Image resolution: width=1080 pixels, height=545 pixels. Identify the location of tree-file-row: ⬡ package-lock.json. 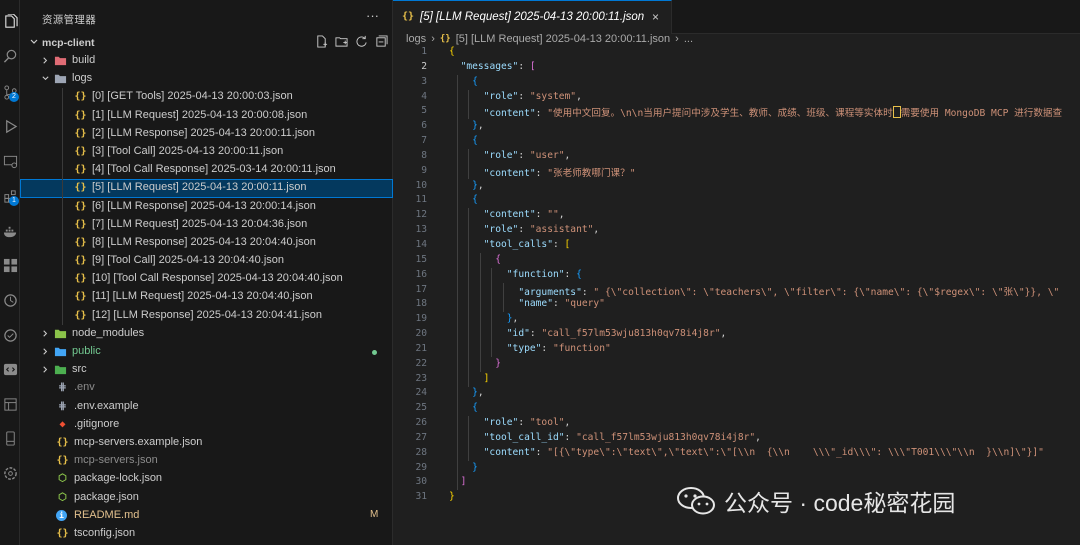
(206, 479).